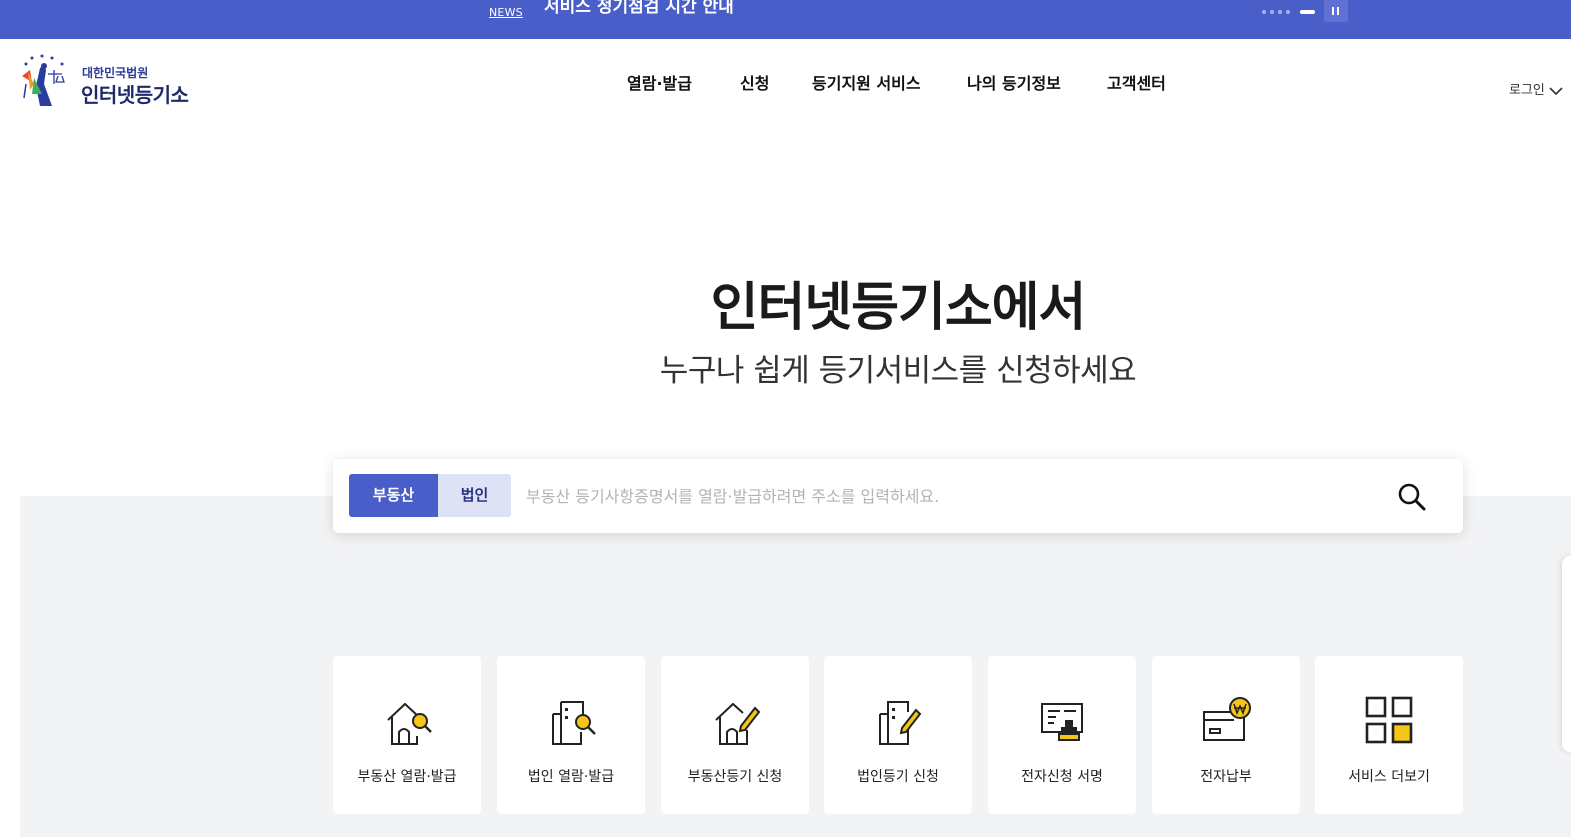 Image resolution: width=1571 pixels, height=837 pixels. I want to click on nav-item-support-services: 등기지원 서비스, so click(866, 82).